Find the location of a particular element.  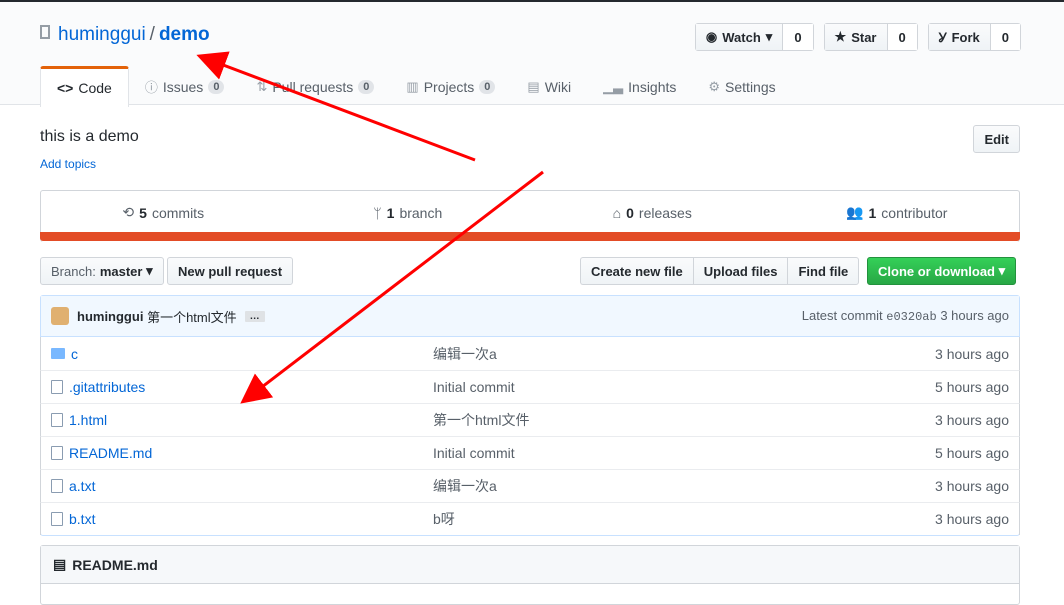

tab-projects: ▥ Projects 0 is located at coordinates (450, 86).